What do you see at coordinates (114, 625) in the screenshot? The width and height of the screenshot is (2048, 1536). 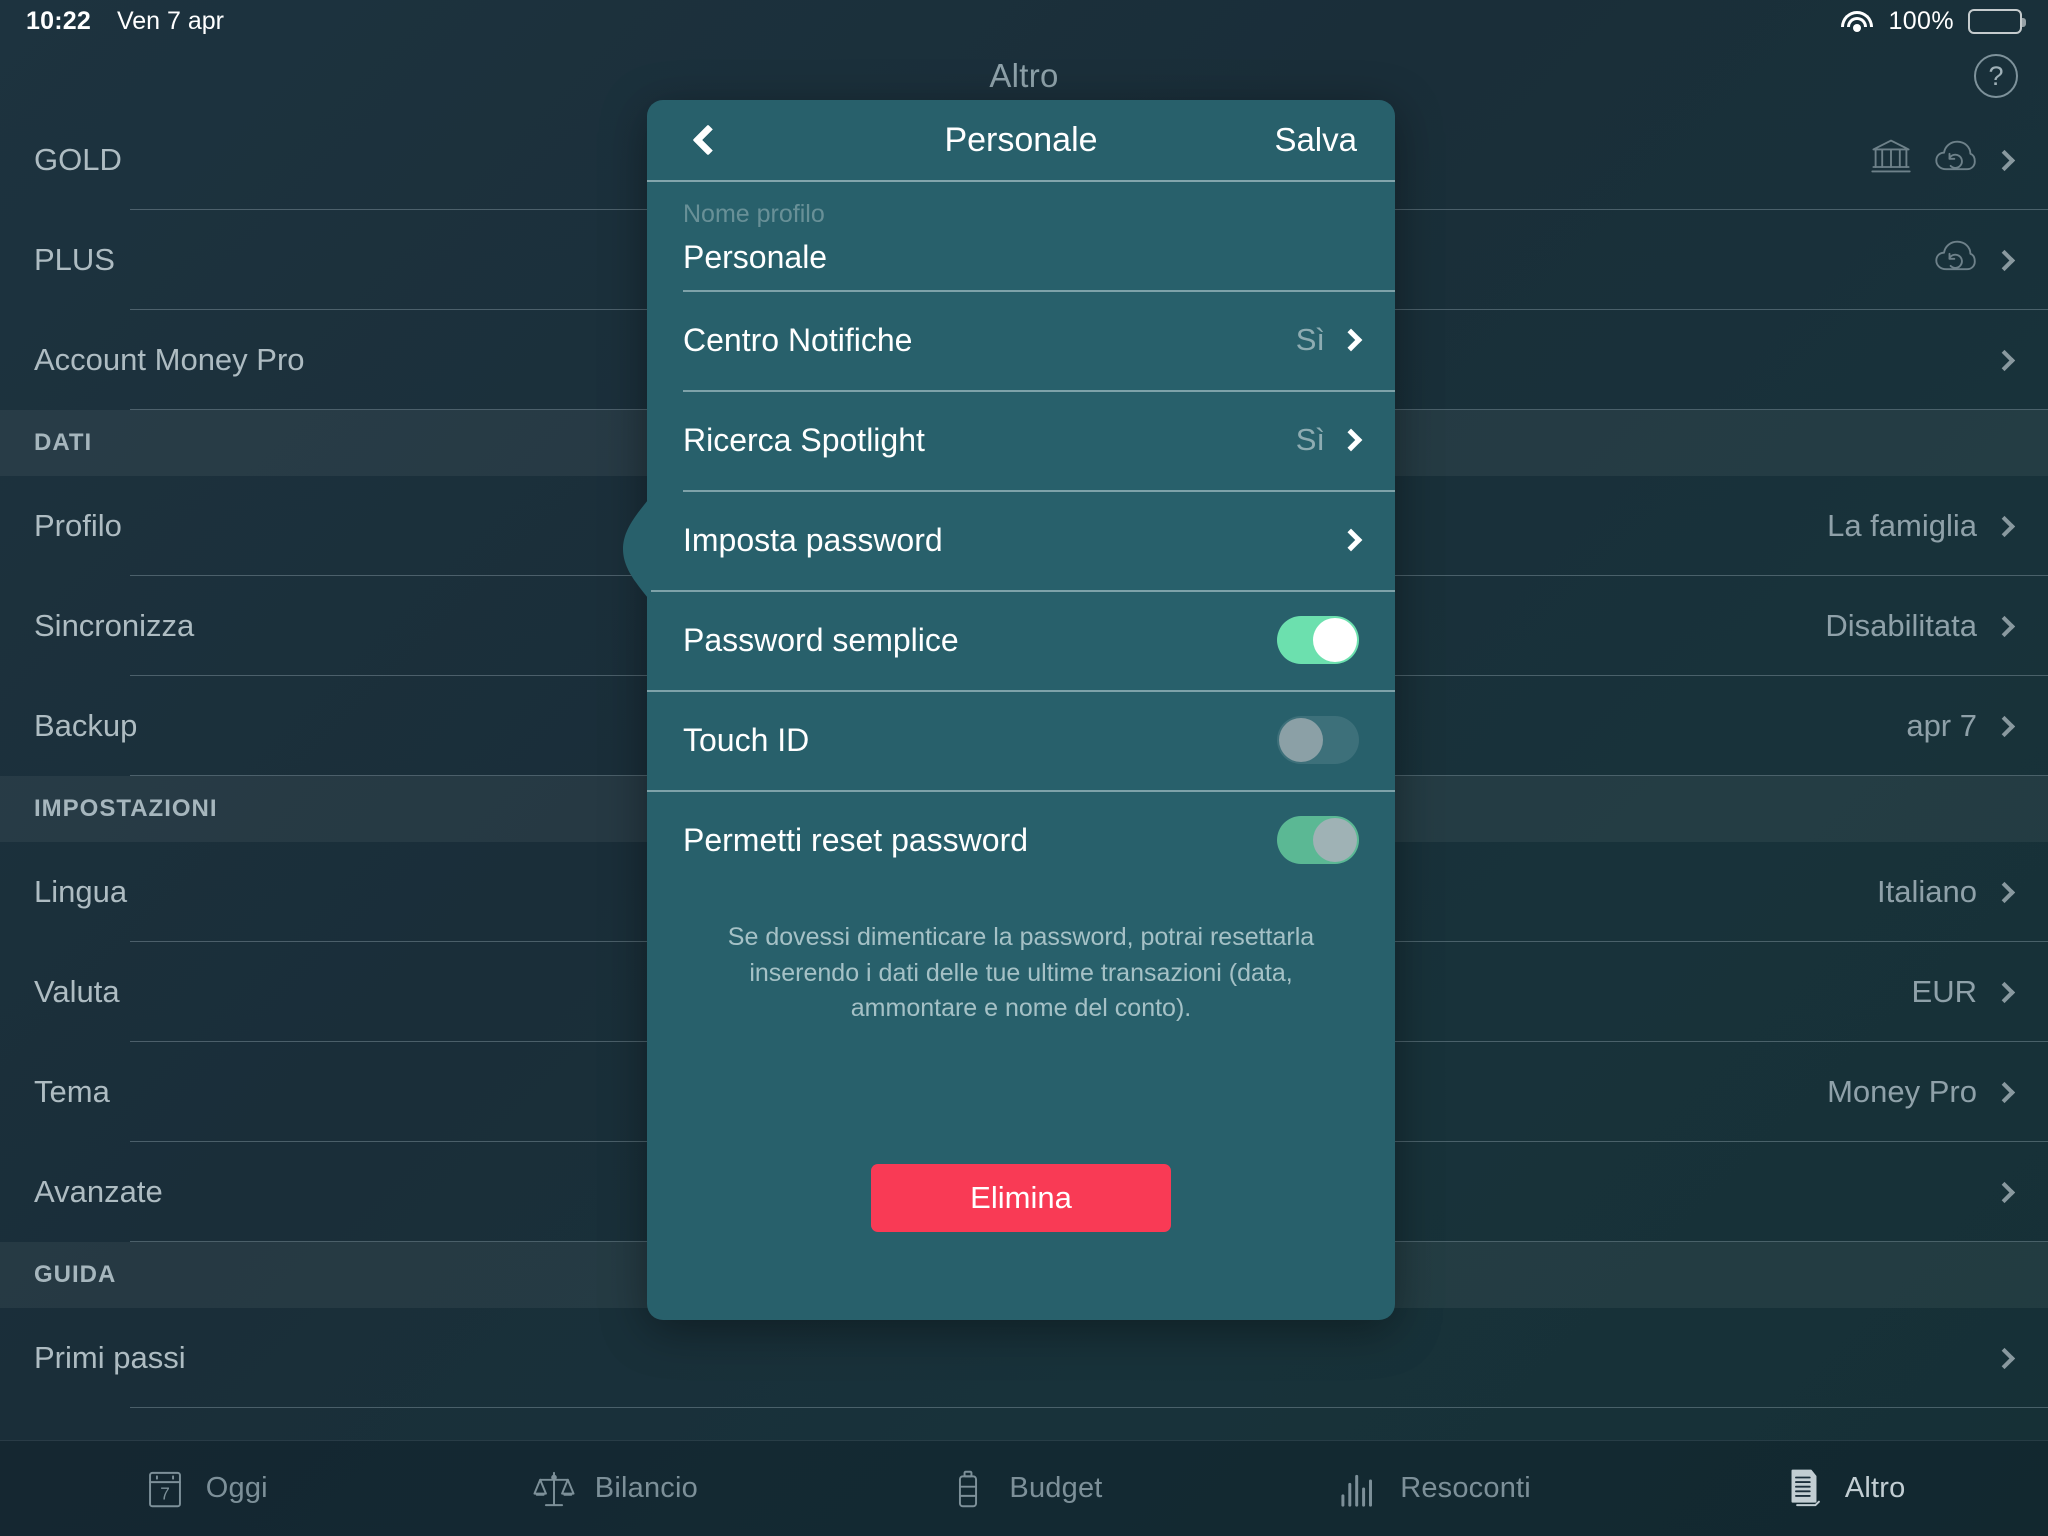 I see `list-item-label: Sincronizza` at bounding box center [114, 625].